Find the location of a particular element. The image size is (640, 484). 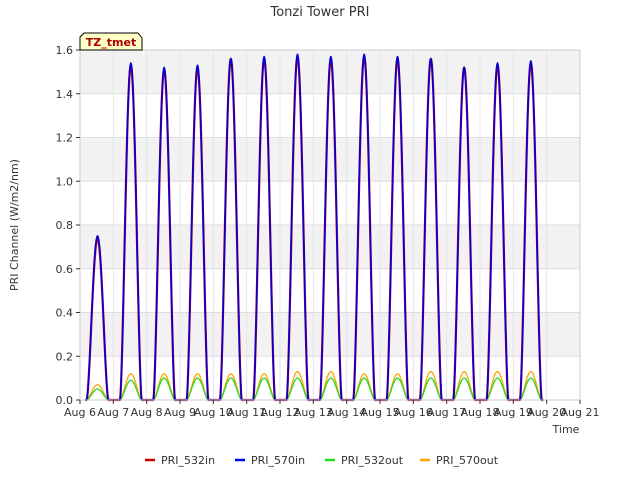

y-tick-label: 0.2 is located at coordinates (65, 356).